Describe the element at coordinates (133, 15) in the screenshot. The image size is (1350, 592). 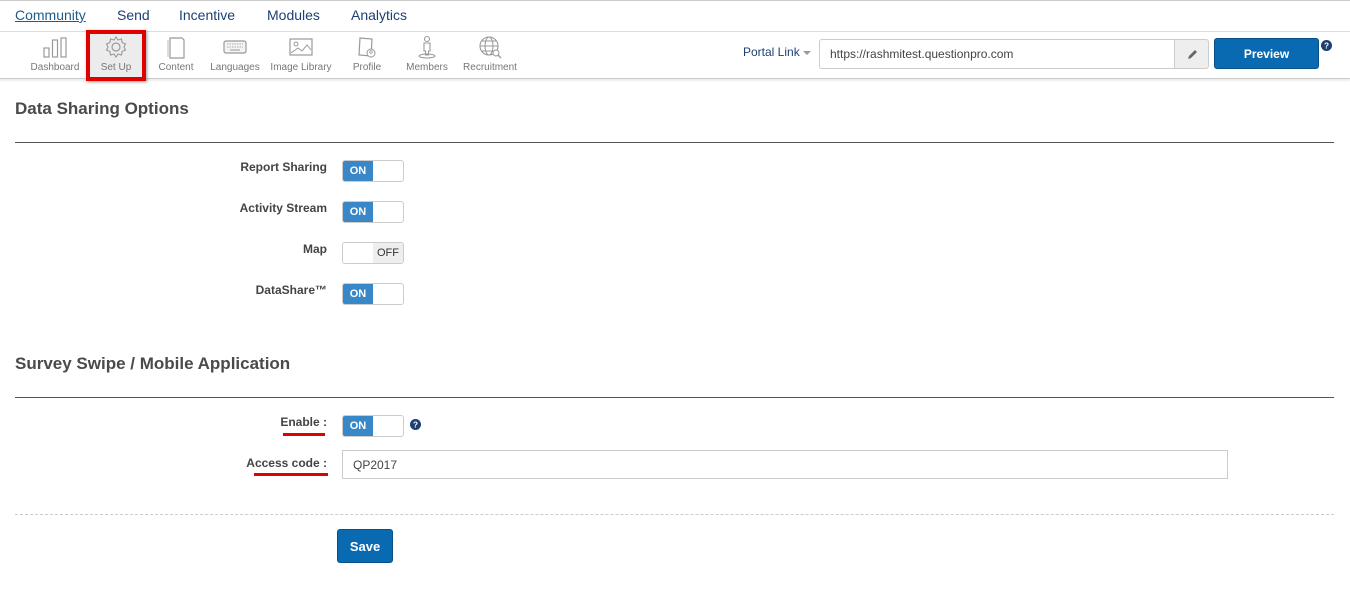
I see `tab-send: Send` at that location.